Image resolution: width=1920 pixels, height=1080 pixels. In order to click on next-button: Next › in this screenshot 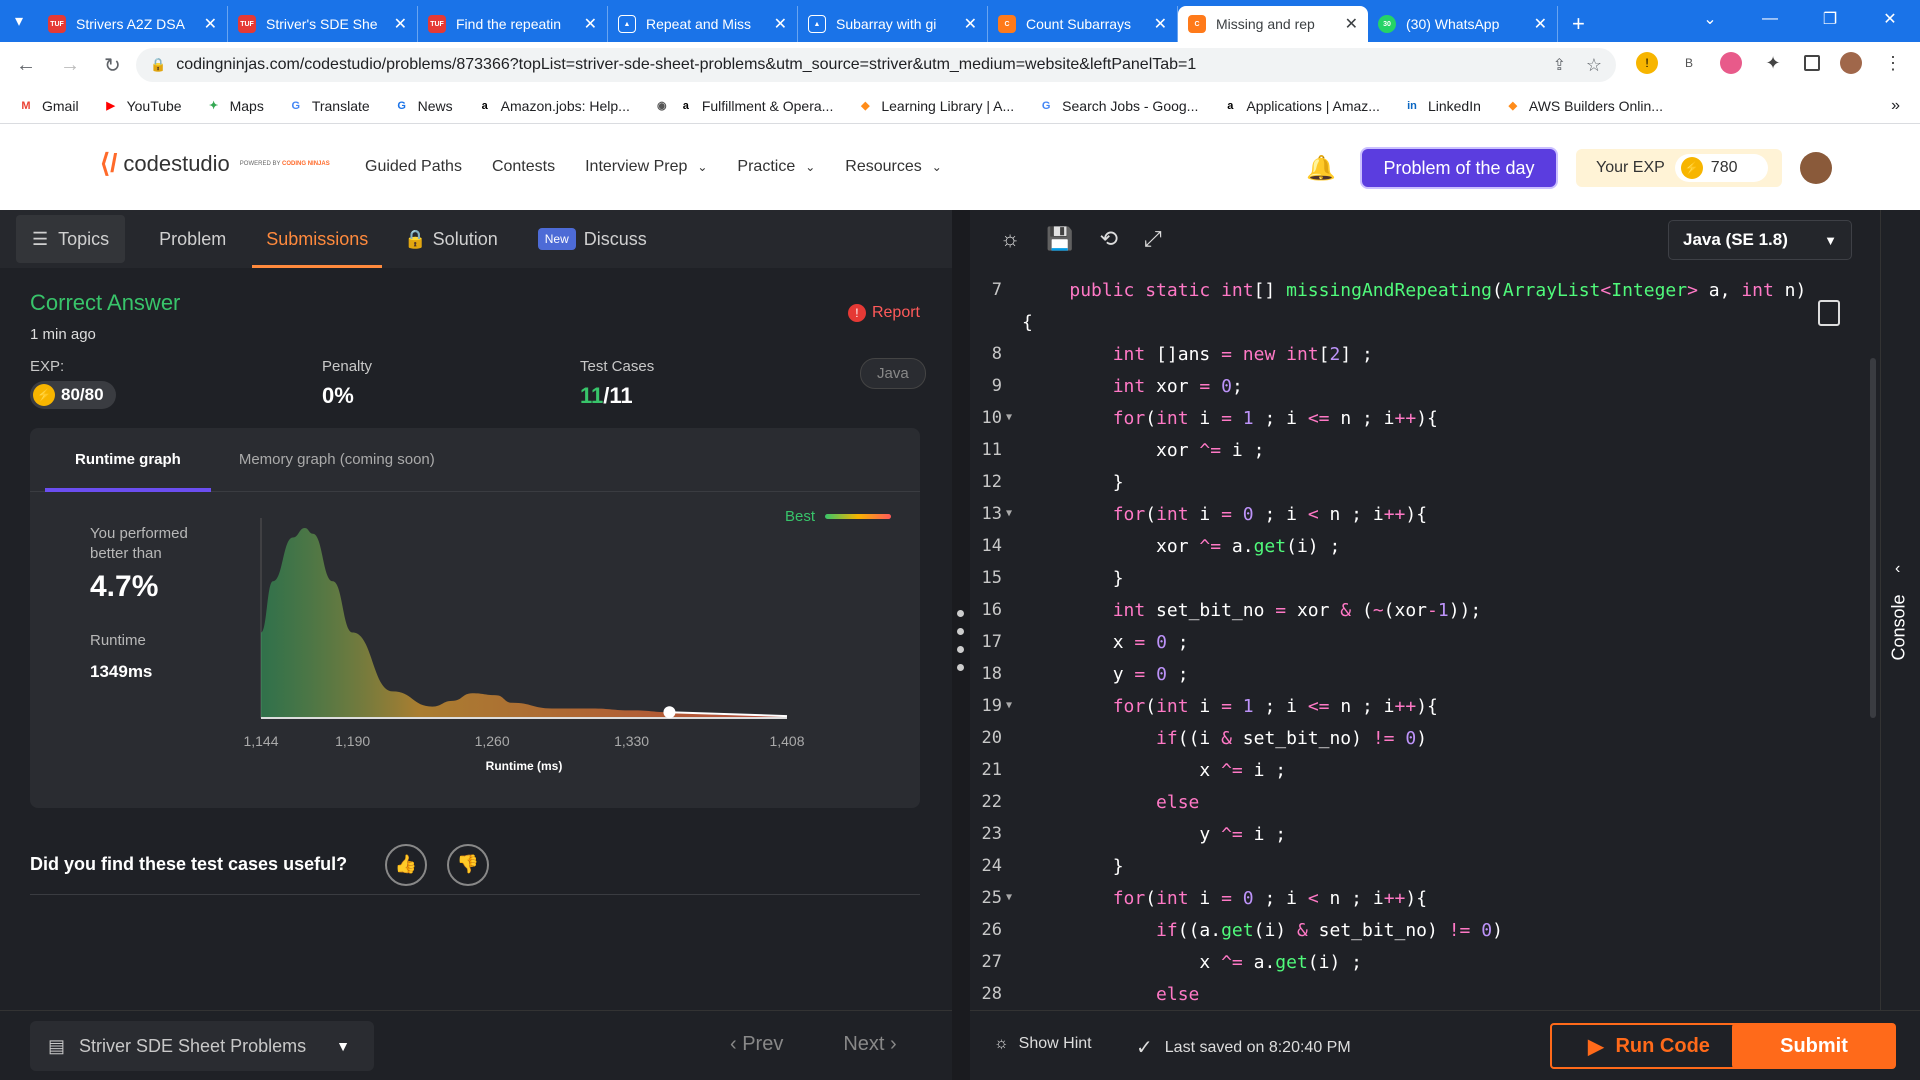, I will do `click(869, 1044)`.